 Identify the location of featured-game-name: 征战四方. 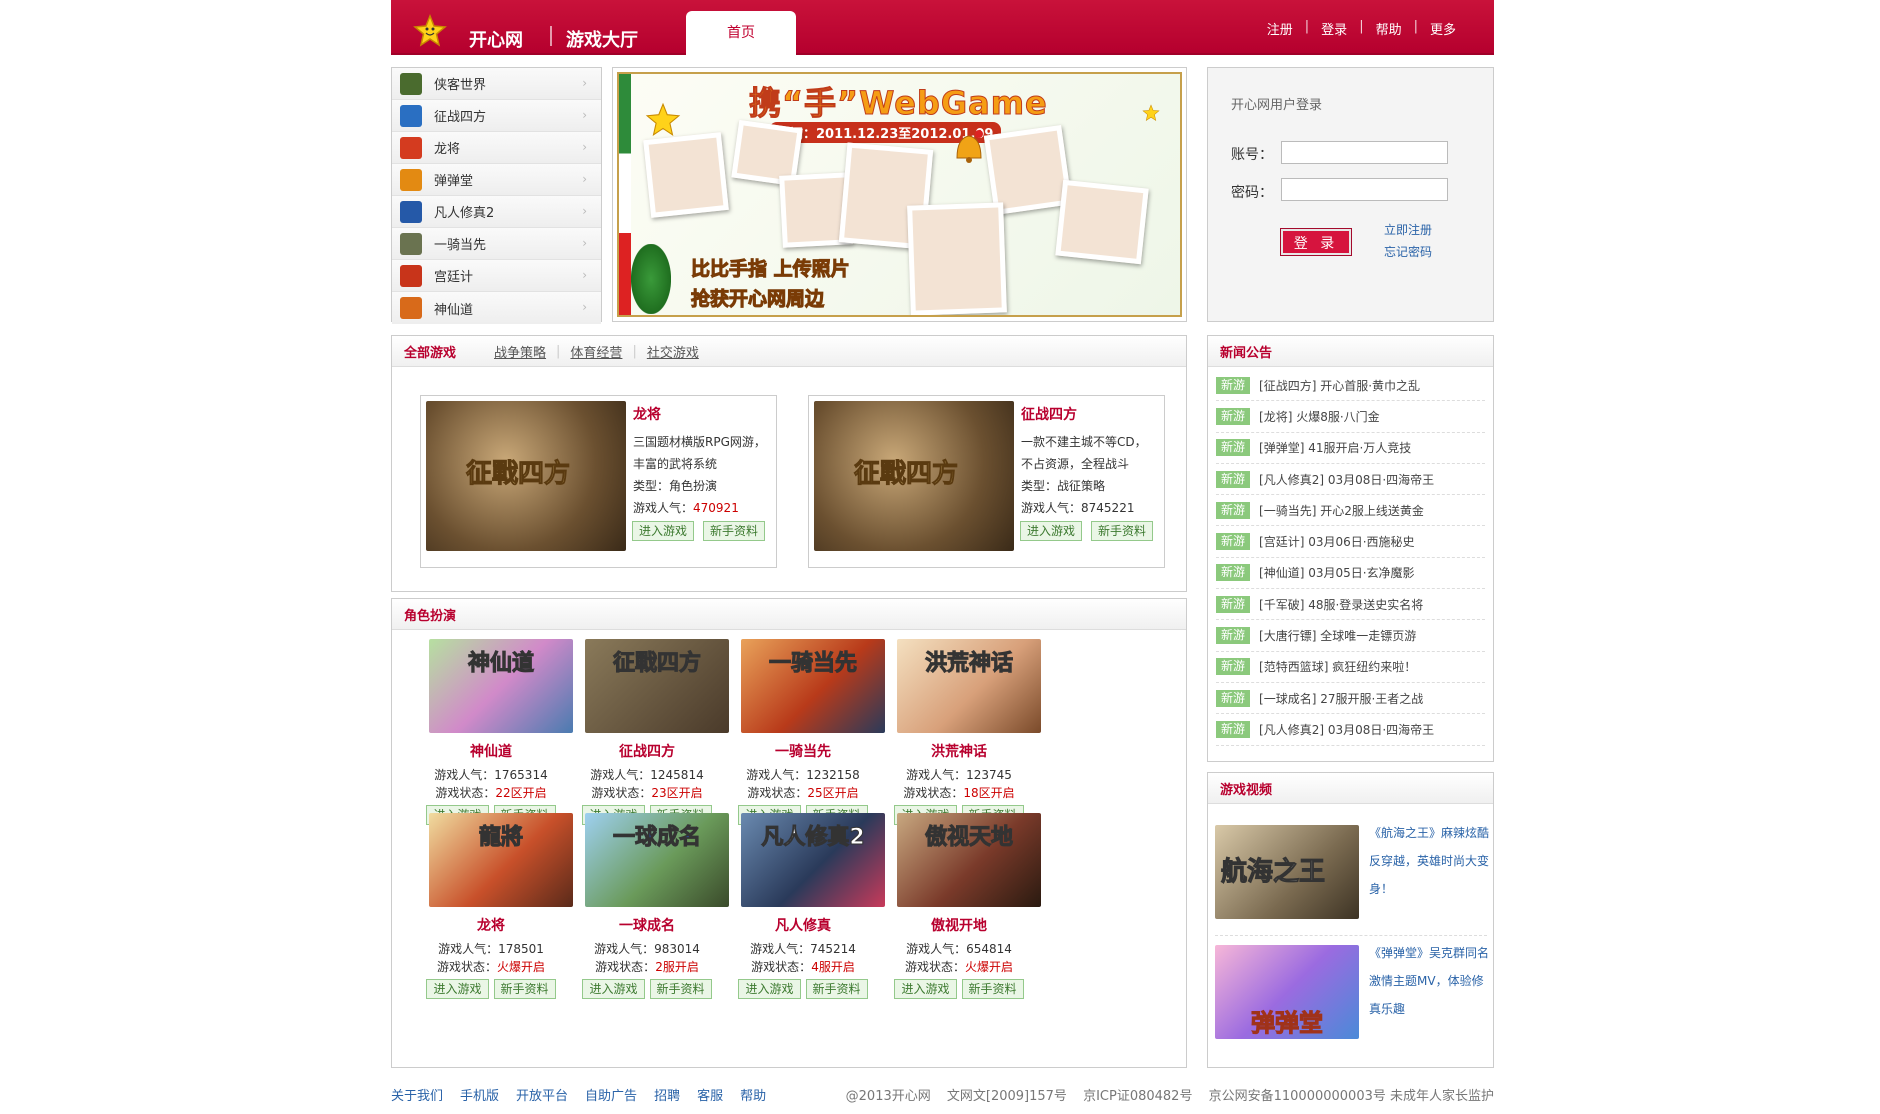
(1049, 414).